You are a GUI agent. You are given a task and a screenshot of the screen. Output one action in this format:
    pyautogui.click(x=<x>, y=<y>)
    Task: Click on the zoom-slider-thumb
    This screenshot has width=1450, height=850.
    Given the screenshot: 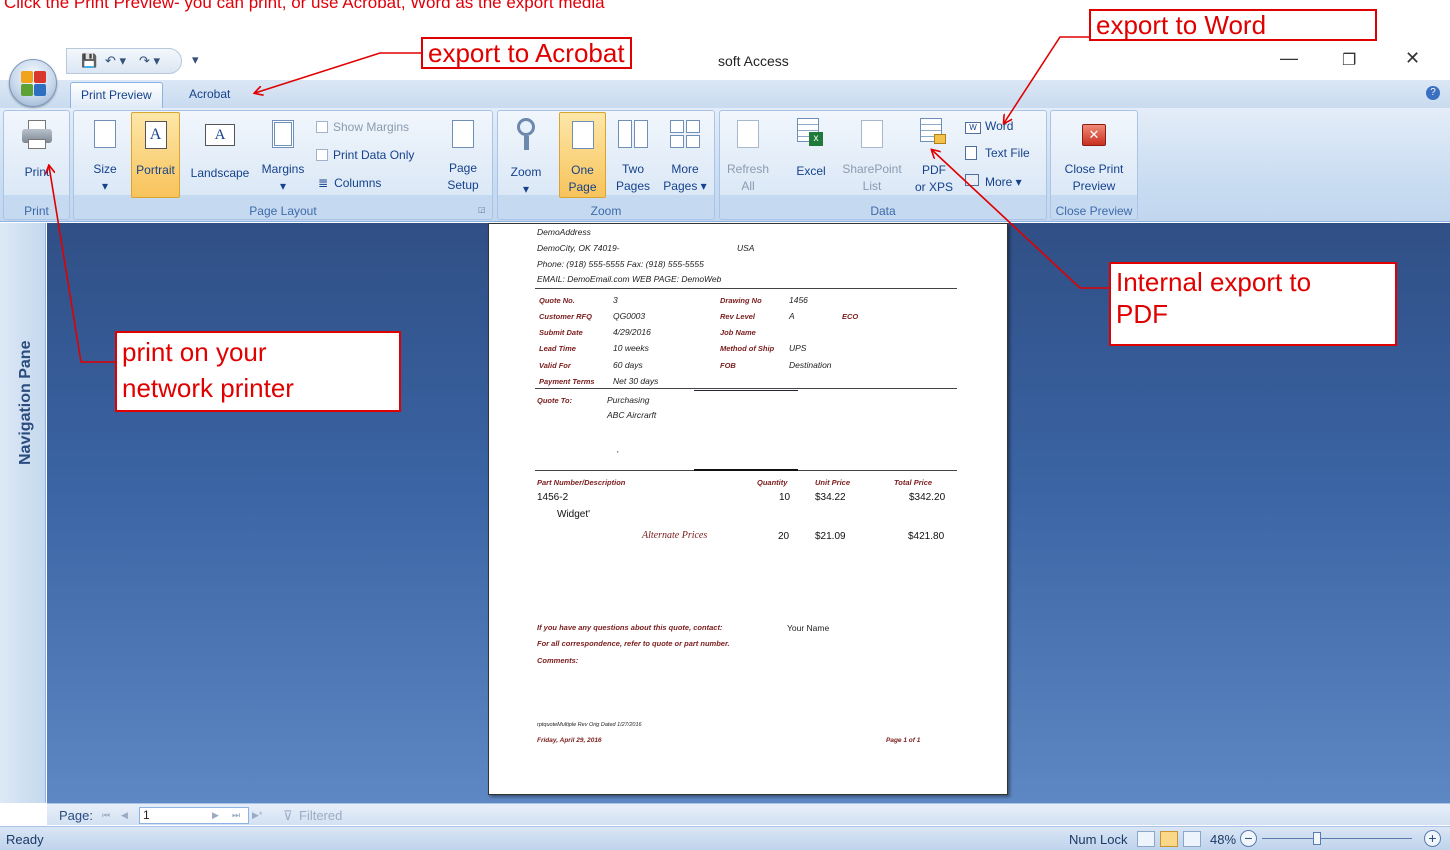 What is the action you would take?
    pyautogui.click(x=1317, y=838)
    